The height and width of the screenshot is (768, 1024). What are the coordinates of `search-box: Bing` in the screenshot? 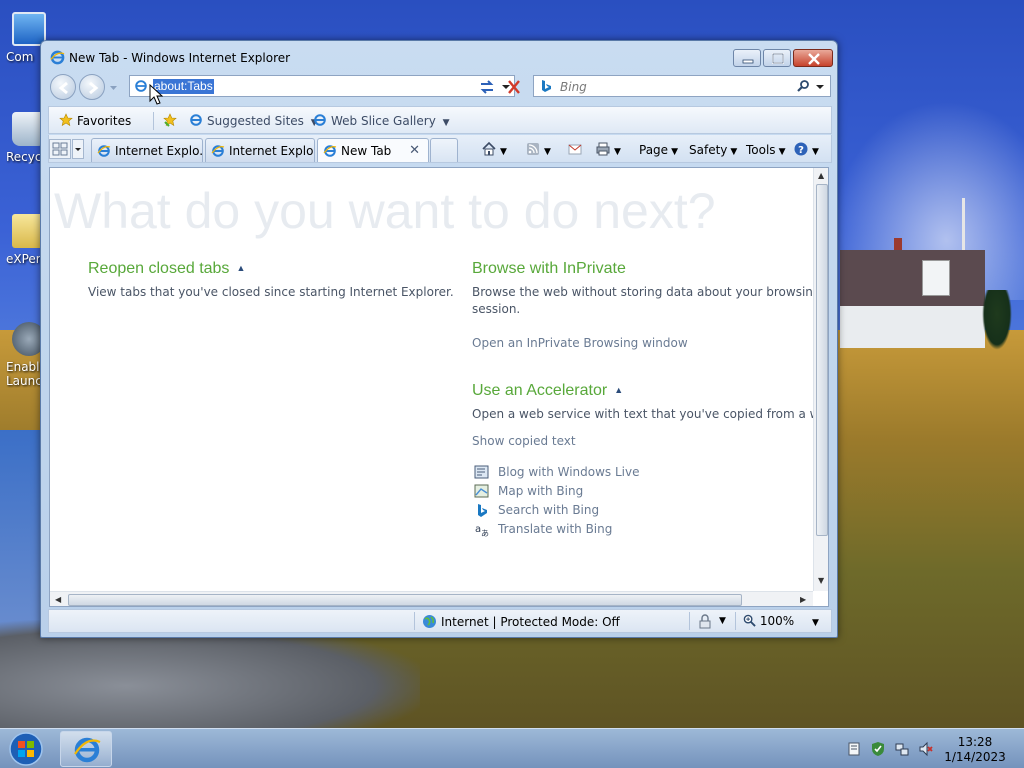 It's located at (682, 86).